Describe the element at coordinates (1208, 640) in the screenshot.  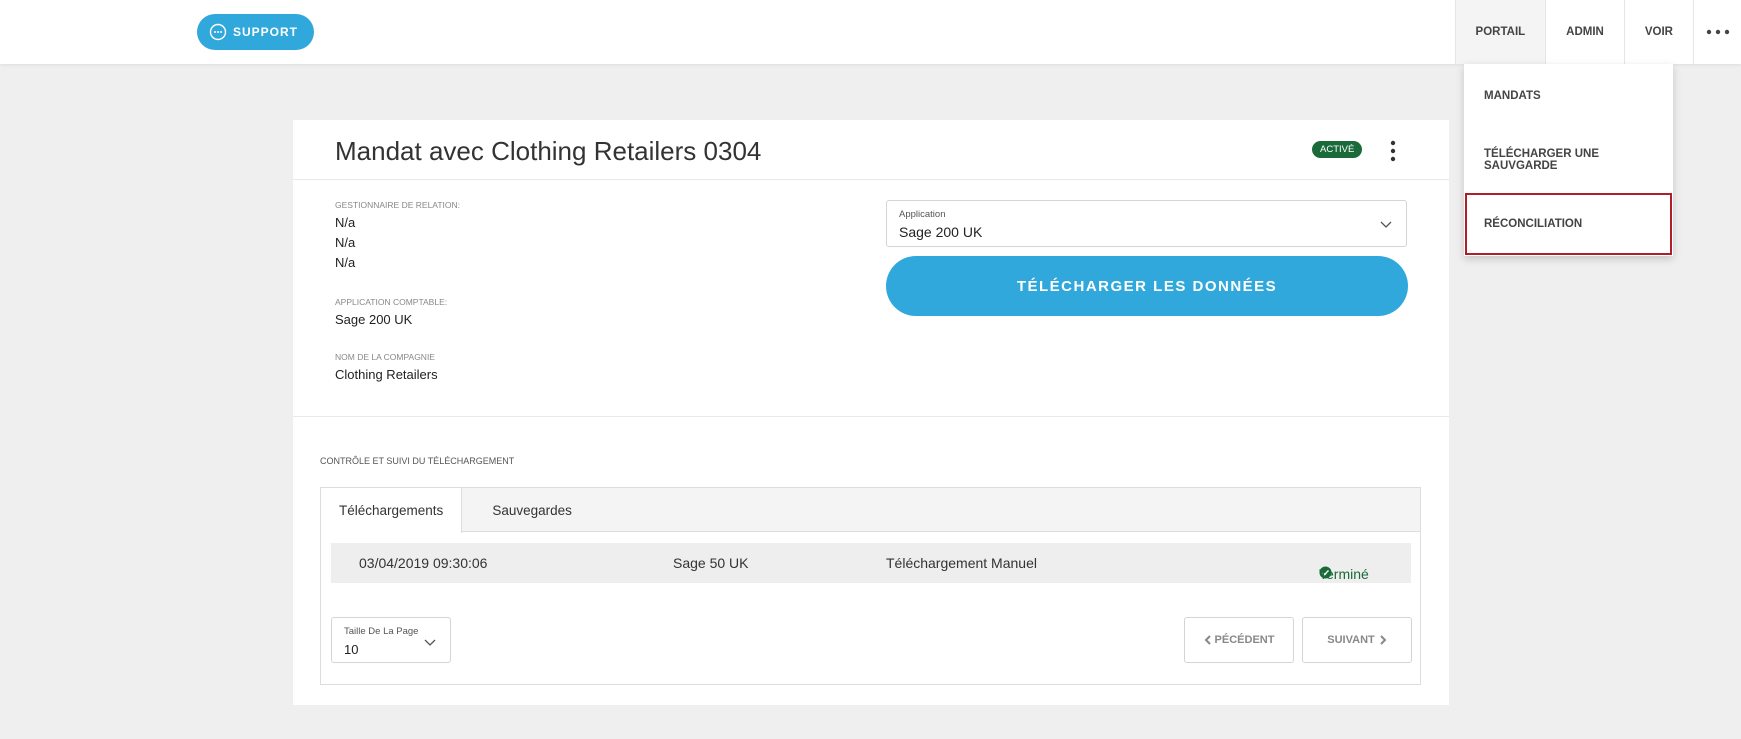
I see `chevron-left-icon` at that location.